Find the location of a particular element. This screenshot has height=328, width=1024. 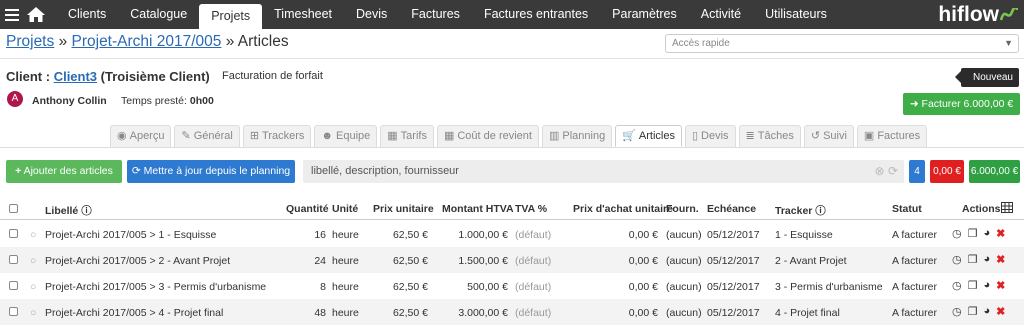

tab-cout-de-revient: ▦ Coût de revient is located at coordinates (487, 136).